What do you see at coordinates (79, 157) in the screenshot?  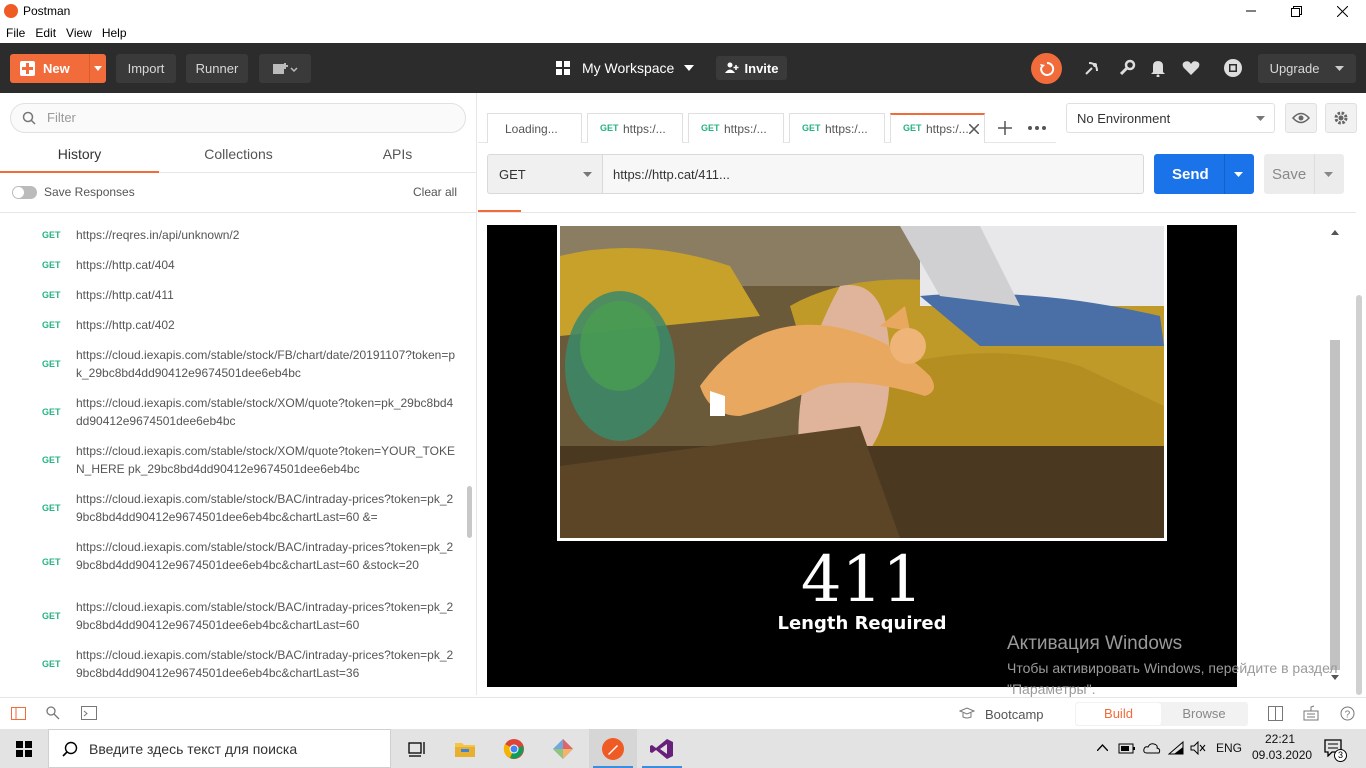 I see `tab-history: History` at bounding box center [79, 157].